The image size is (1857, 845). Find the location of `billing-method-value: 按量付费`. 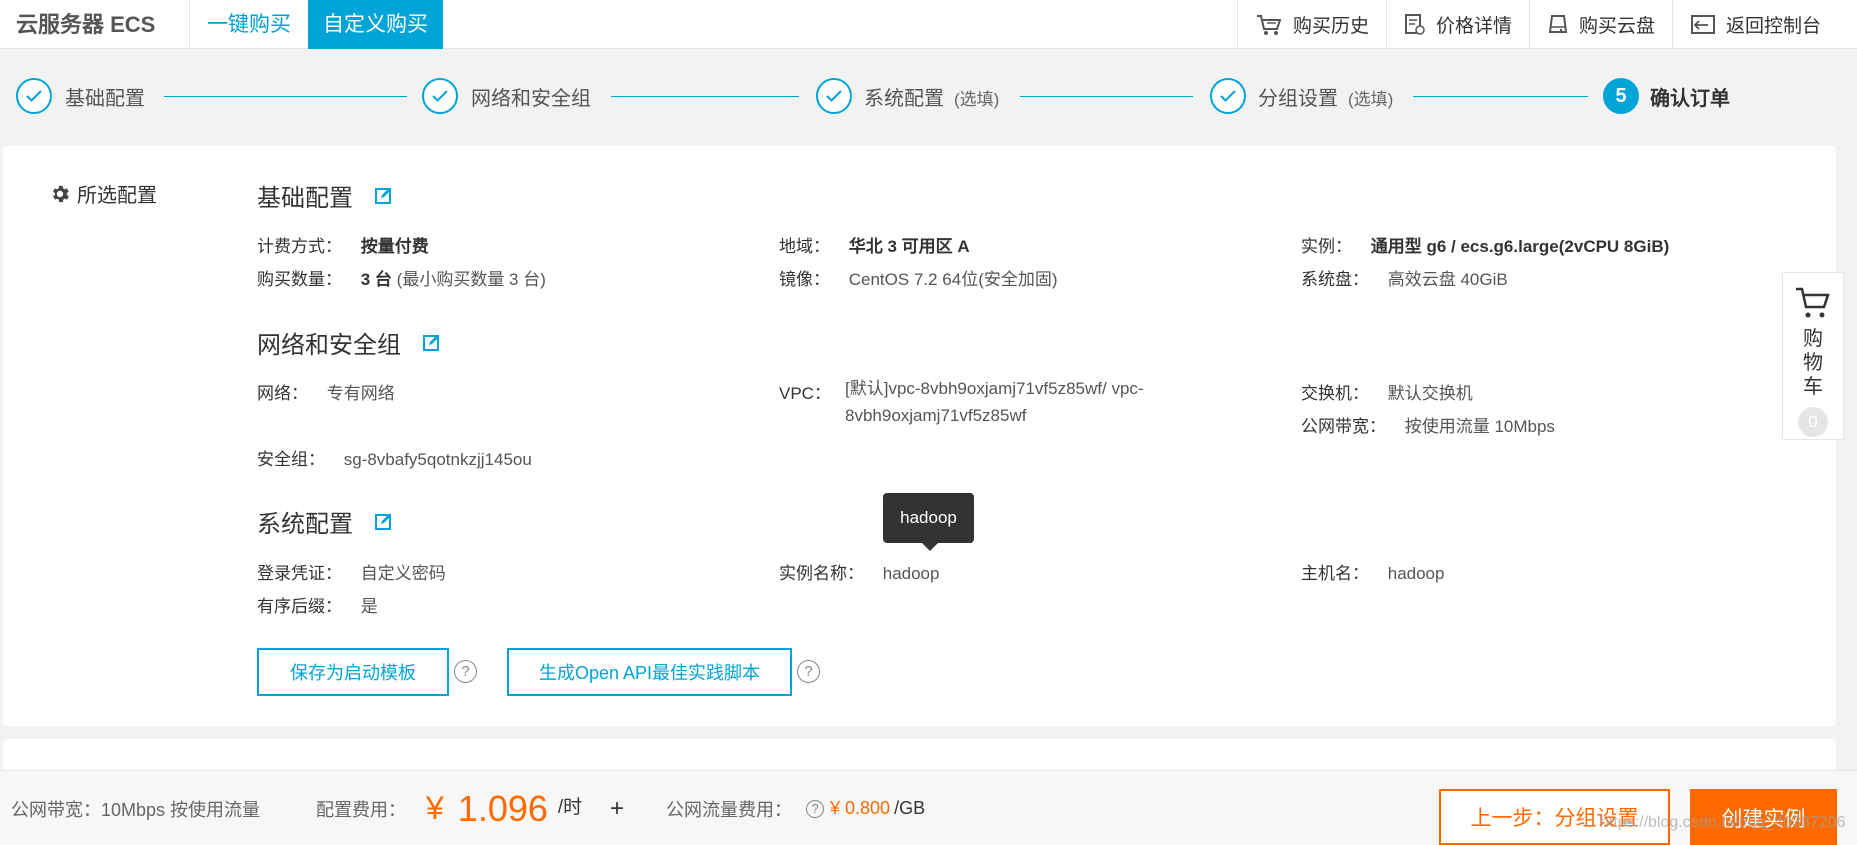

billing-method-value: 按量付费 is located at coordinates (394, 246).